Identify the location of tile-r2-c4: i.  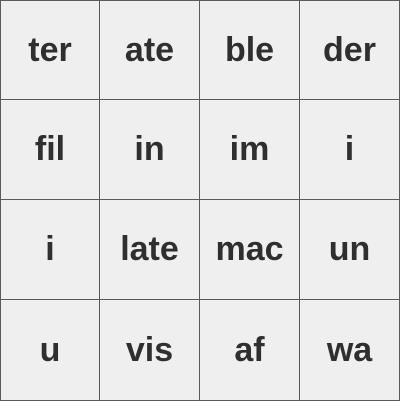
(350, 150).